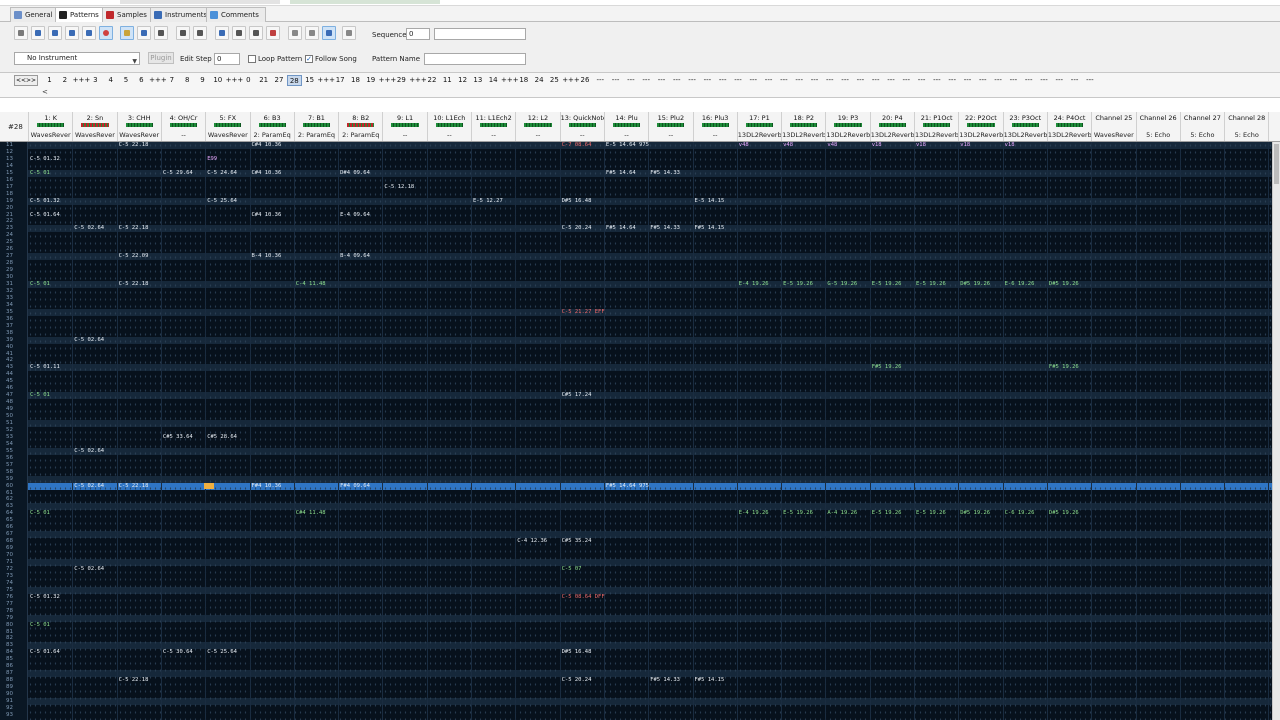 Image resolution: width=1280 pixels, height=720 pixels. What do you see at coordinates (267, 486) in the screenshot?
I see `note-cell: F#4 10.36` at bounding box center [267, 486].